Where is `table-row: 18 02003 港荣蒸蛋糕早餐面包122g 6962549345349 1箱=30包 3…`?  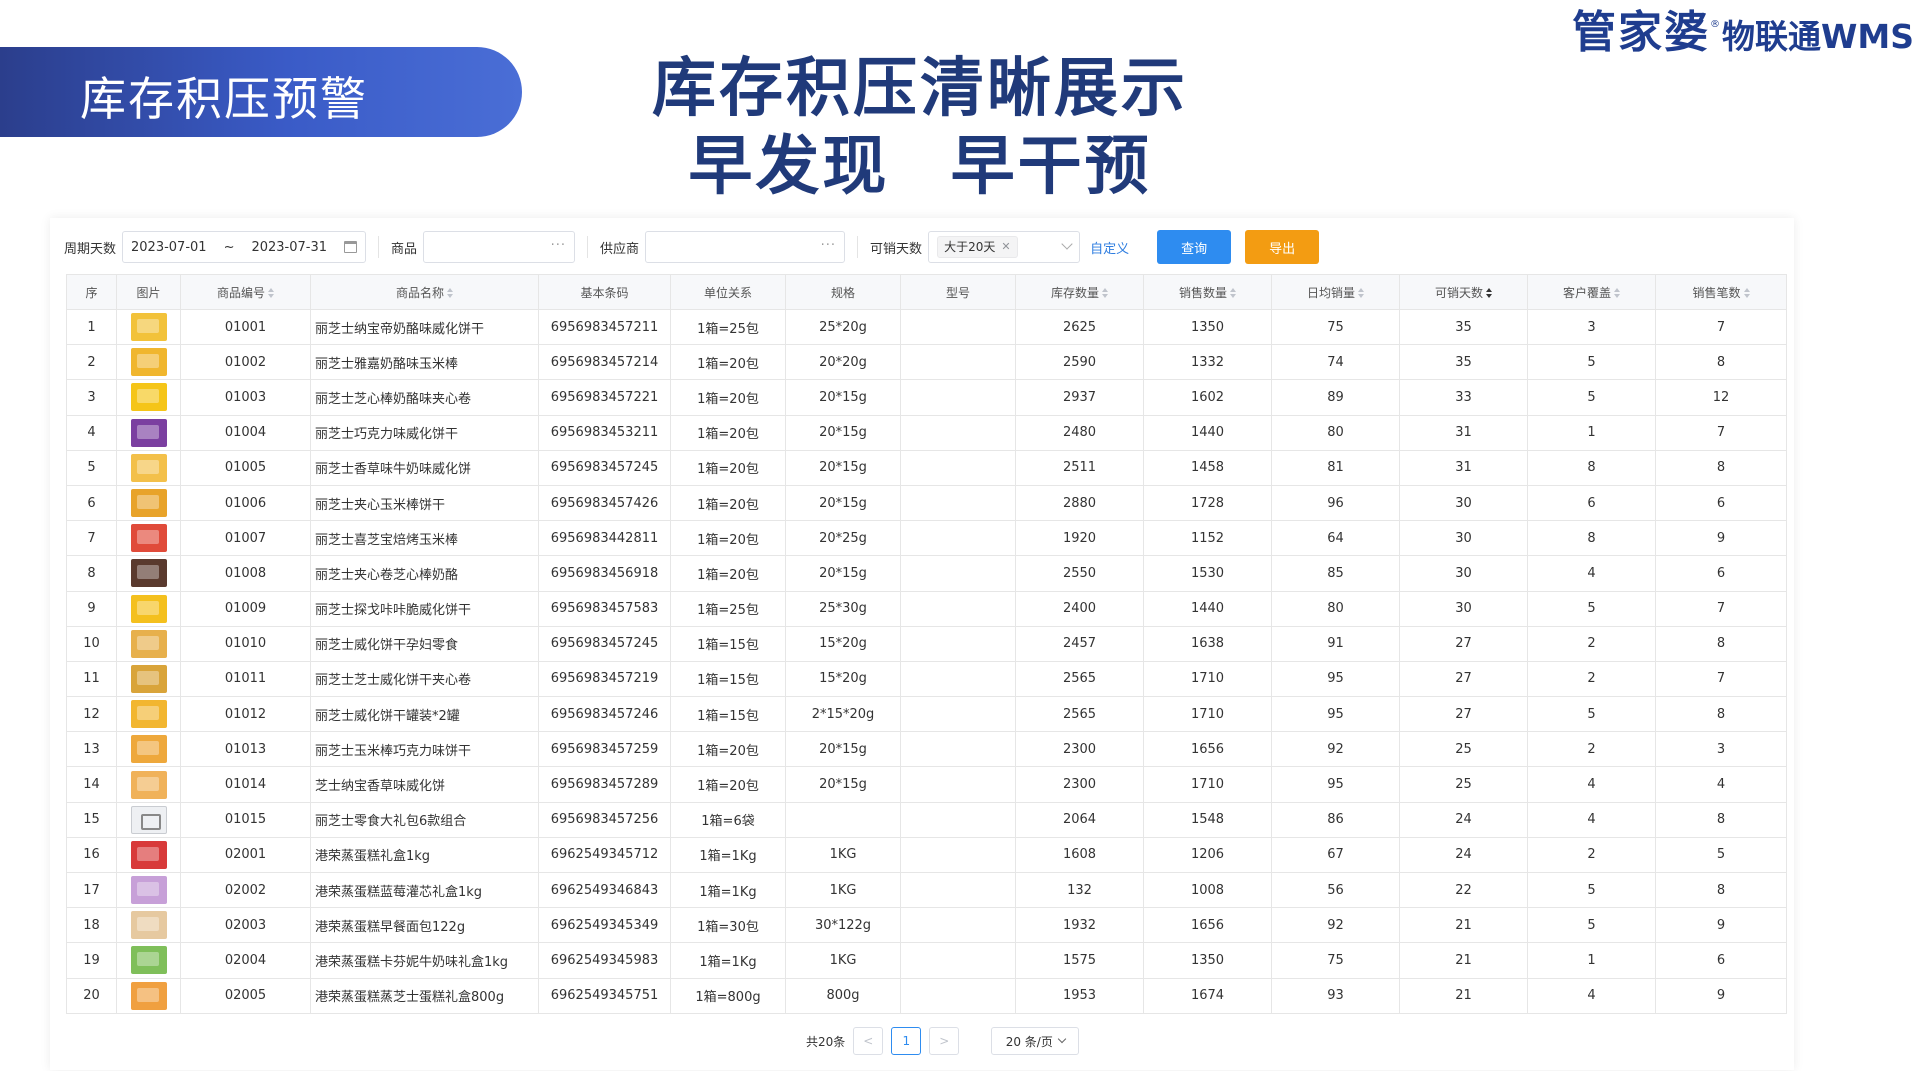
table-row: 18 02003 港荣蒸蛋糕早餐面包122g 6962549345349 1箱=30包 3… is located at coordinates (926, 925).